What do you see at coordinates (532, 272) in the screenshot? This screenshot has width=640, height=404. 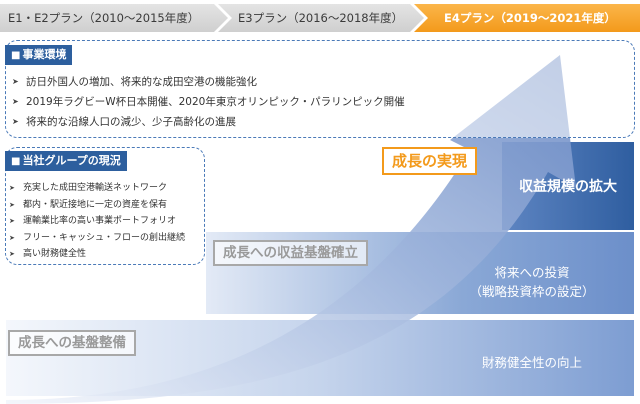 I see `band-mid-label-line1: 将来への投資` at bounding box center [532, 272].